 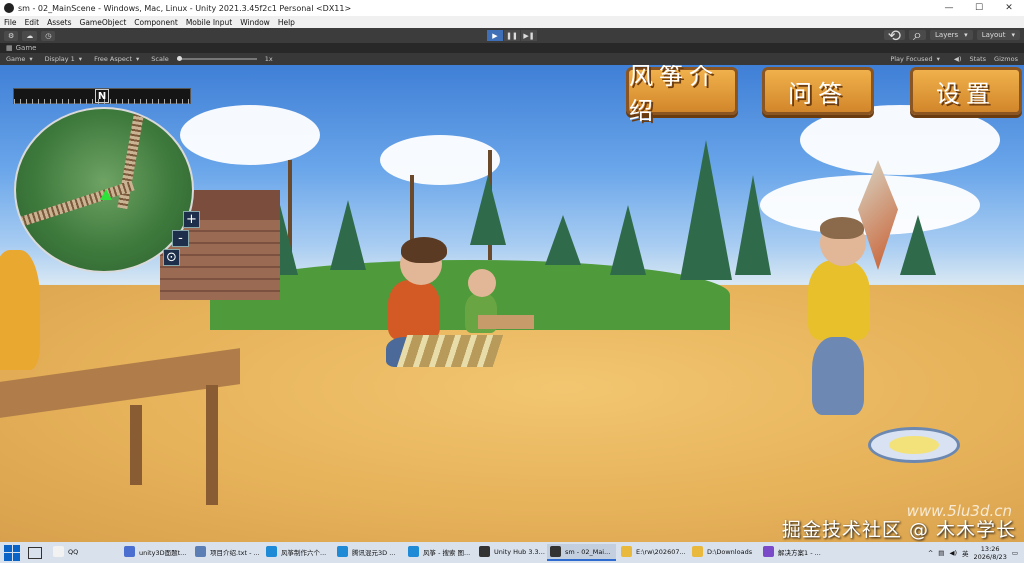 I want to click on stats-toggle: Stats, so click(x=977, y=59).